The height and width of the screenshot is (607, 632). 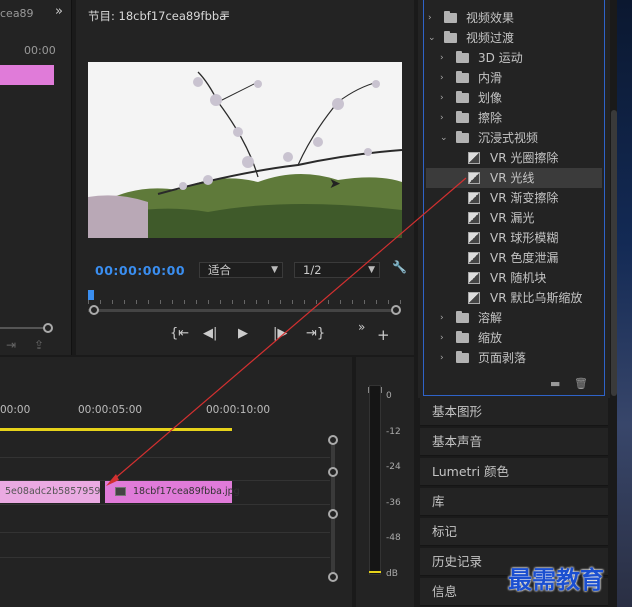 What do you see at coordinates (556, 579) in the screenshot?
I see `watermark: 最需教育` at bounding box center [556, 579].